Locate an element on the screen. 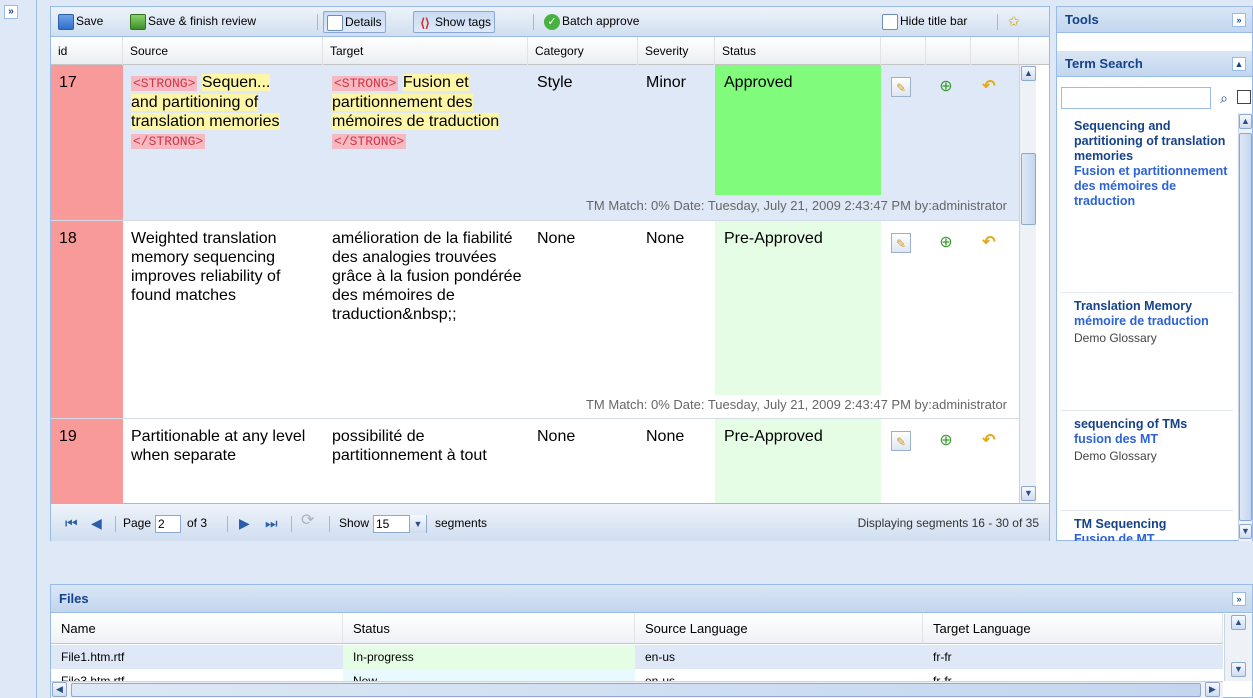 The height and width of the screenshot is (698, 1253). last-page-icon: ⏭ is located at coordinates (271, 523).